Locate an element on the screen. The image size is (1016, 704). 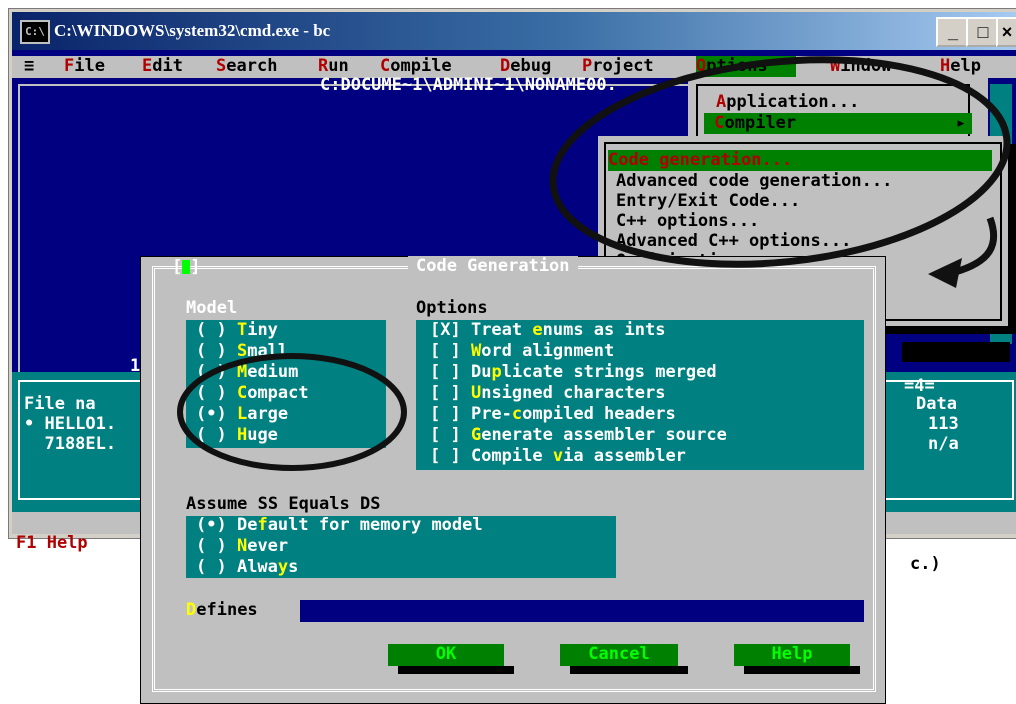
cancel-button: Cancel is located at coordinates (624, 659).